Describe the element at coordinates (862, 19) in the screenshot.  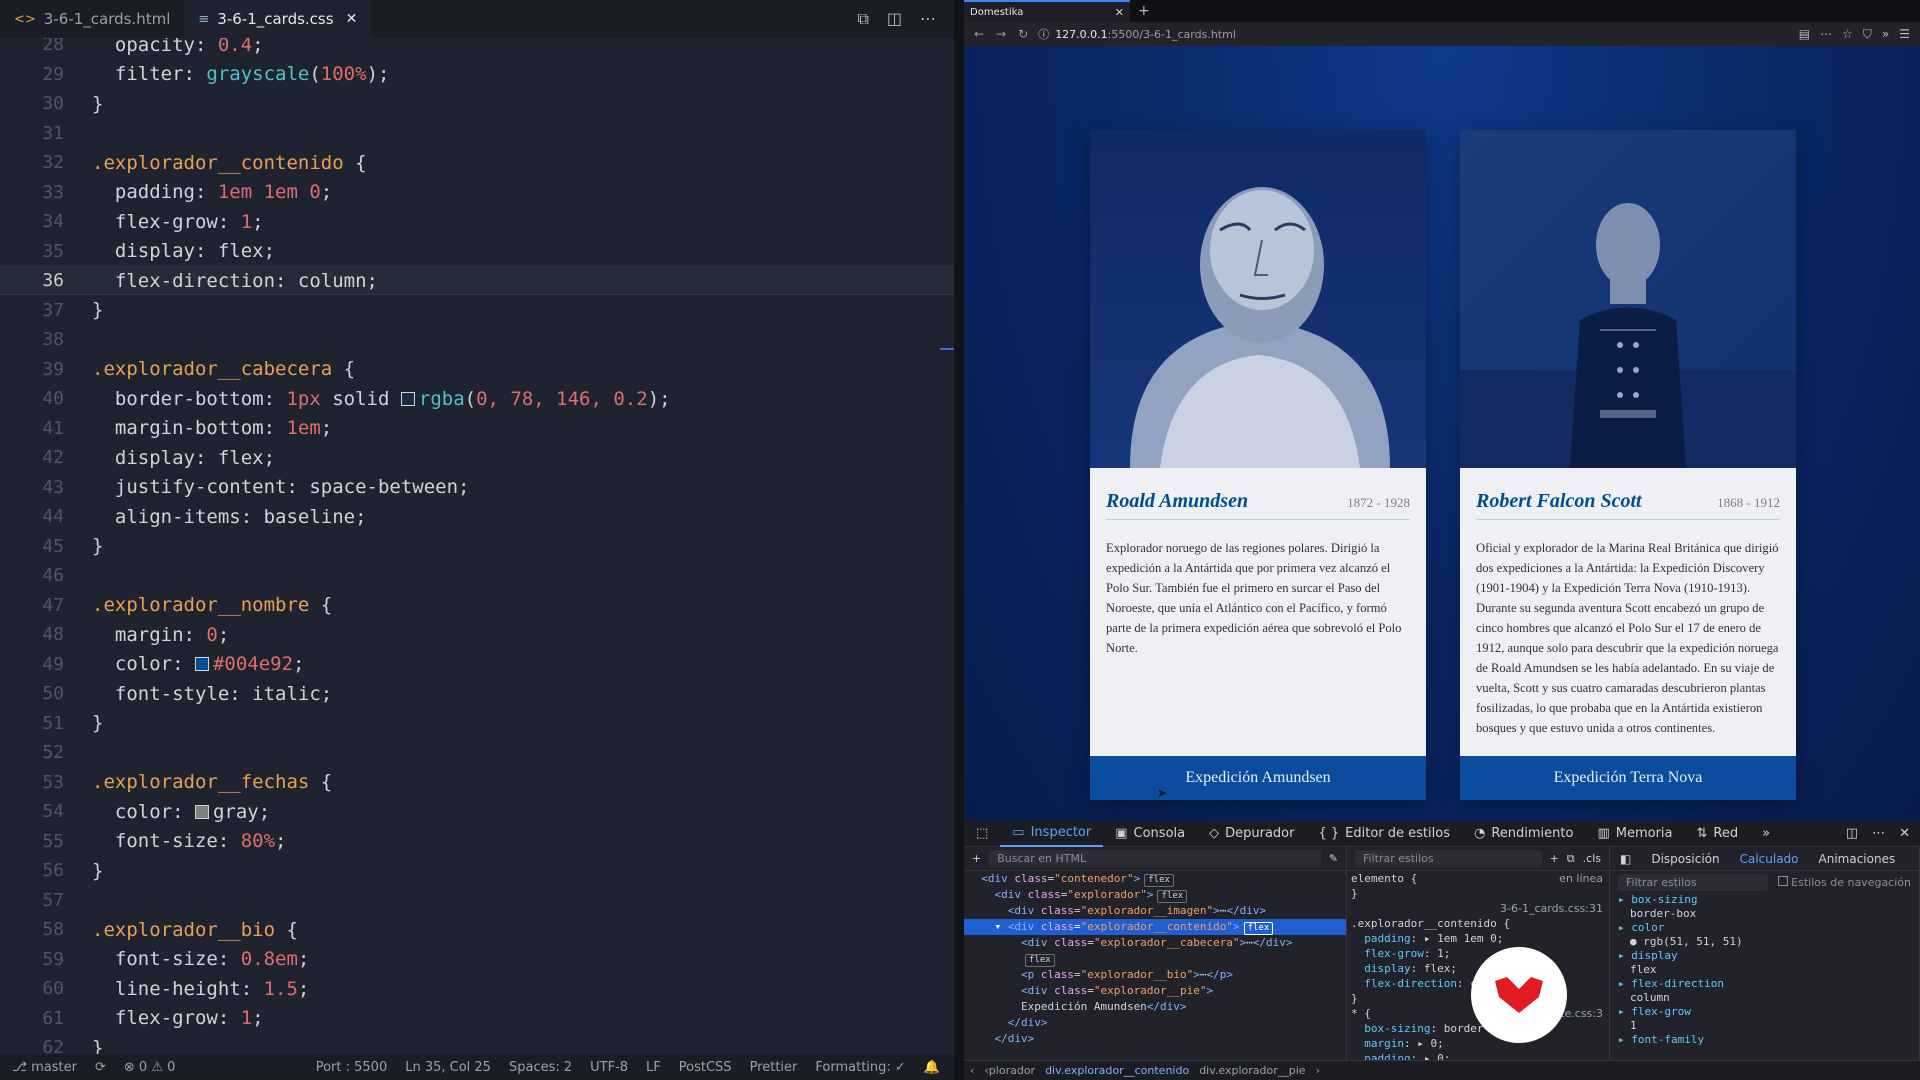
I see `open-changes-icon: ⧉` at that location.